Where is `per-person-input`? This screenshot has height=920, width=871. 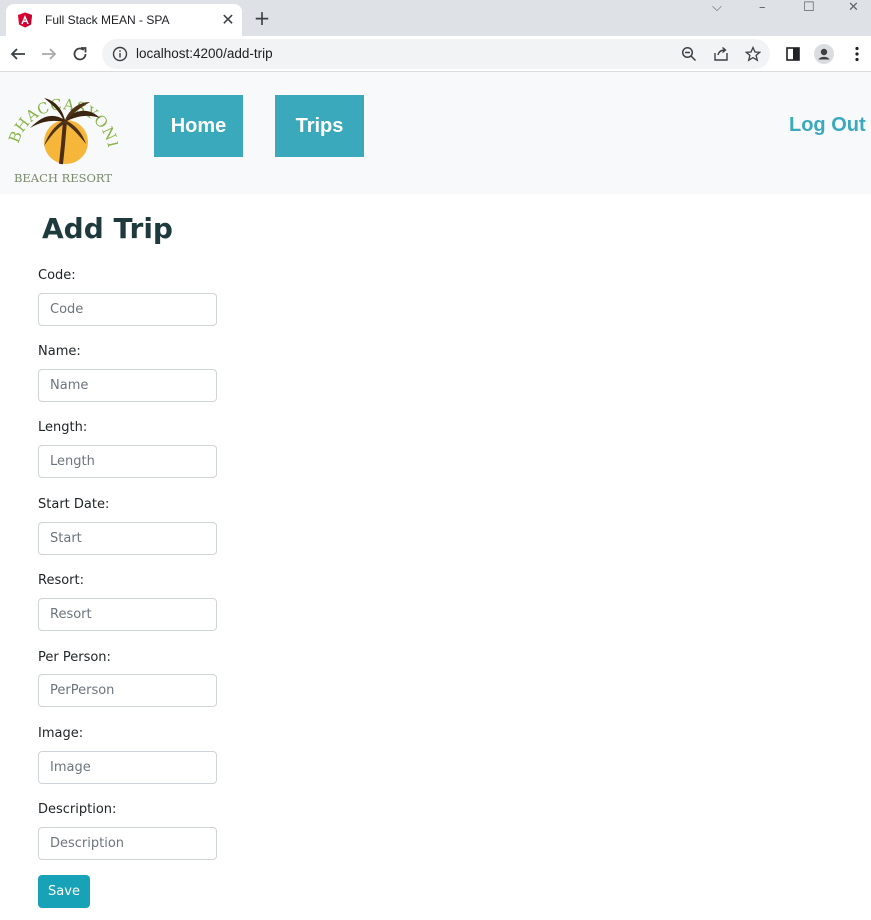 per-person-input is located at coordinates (127, 690).